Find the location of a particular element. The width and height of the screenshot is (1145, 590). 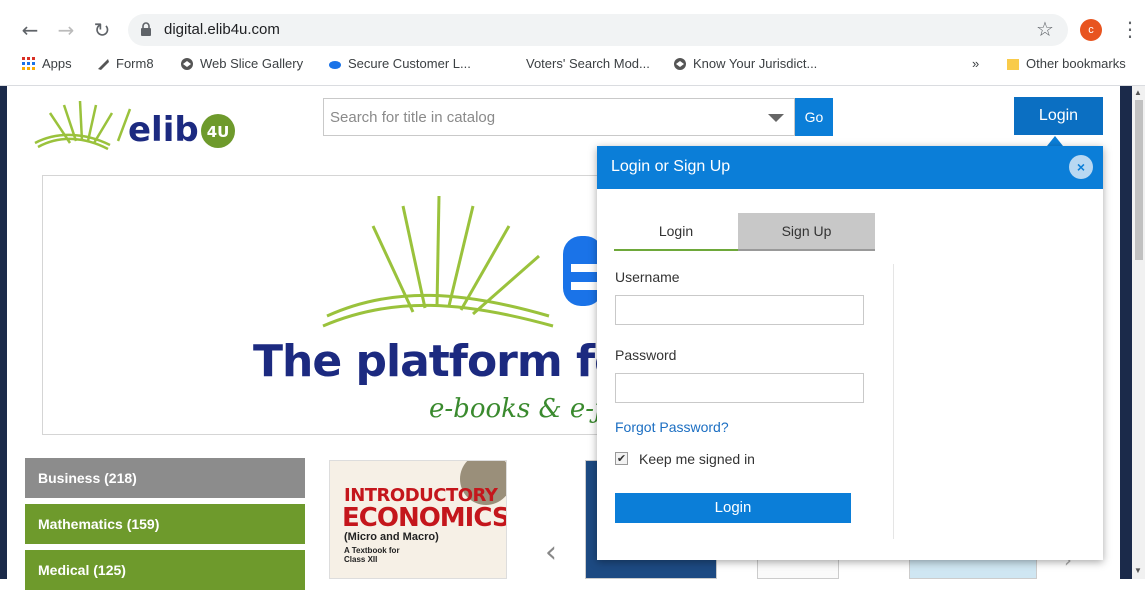

category-mathematics: Mathematics (159) is located at coordinates (165, 524).